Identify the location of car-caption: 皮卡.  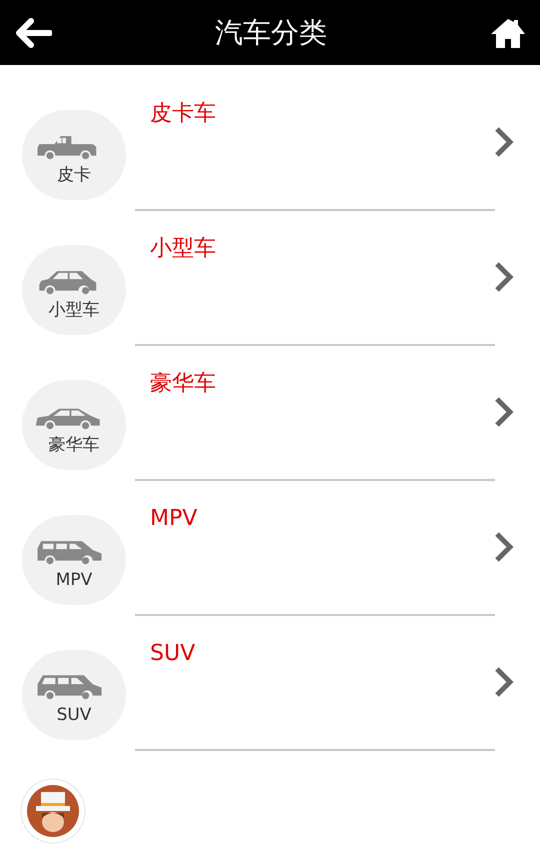
(74, 175).